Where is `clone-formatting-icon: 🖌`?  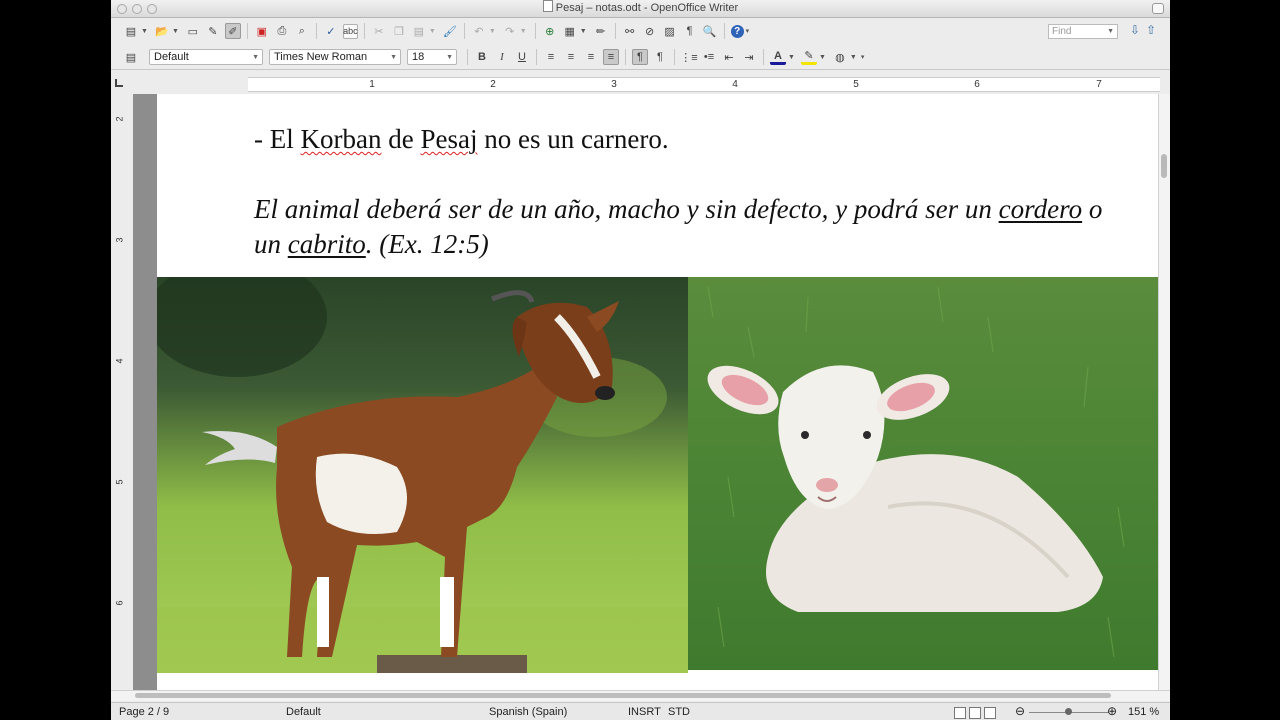
clone-formatting-icon: 🖌 is located at coordinates (450, 31).